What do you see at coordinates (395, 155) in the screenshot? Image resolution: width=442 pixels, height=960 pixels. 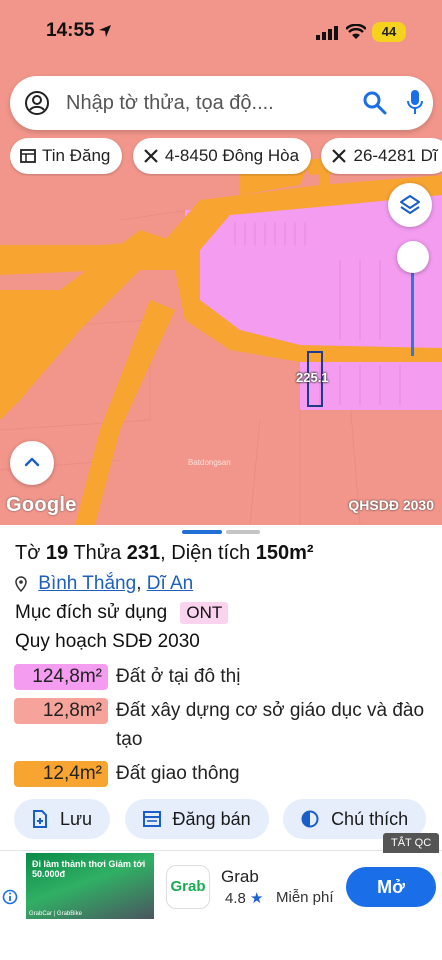 I see `chip-label: 26-4281 Dĩ` at bounding box center [395, 155].